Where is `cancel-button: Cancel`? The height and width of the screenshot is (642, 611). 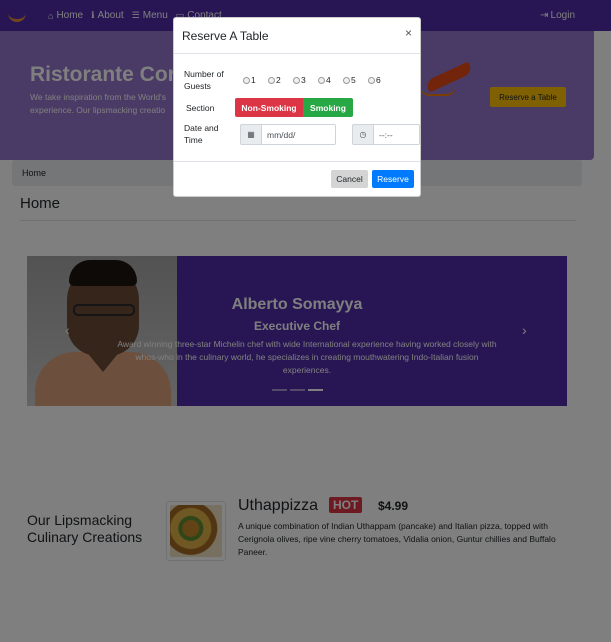 cancel-button: Cancel is located at coordinates (349, 179).